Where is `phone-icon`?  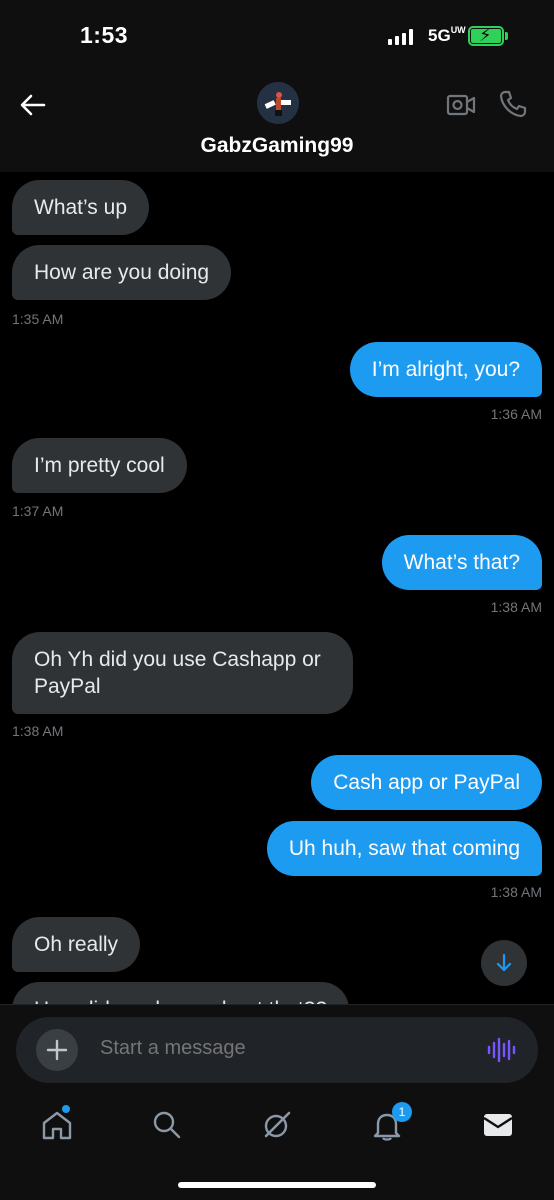 phone-icon is located at coordinates (513, 104).